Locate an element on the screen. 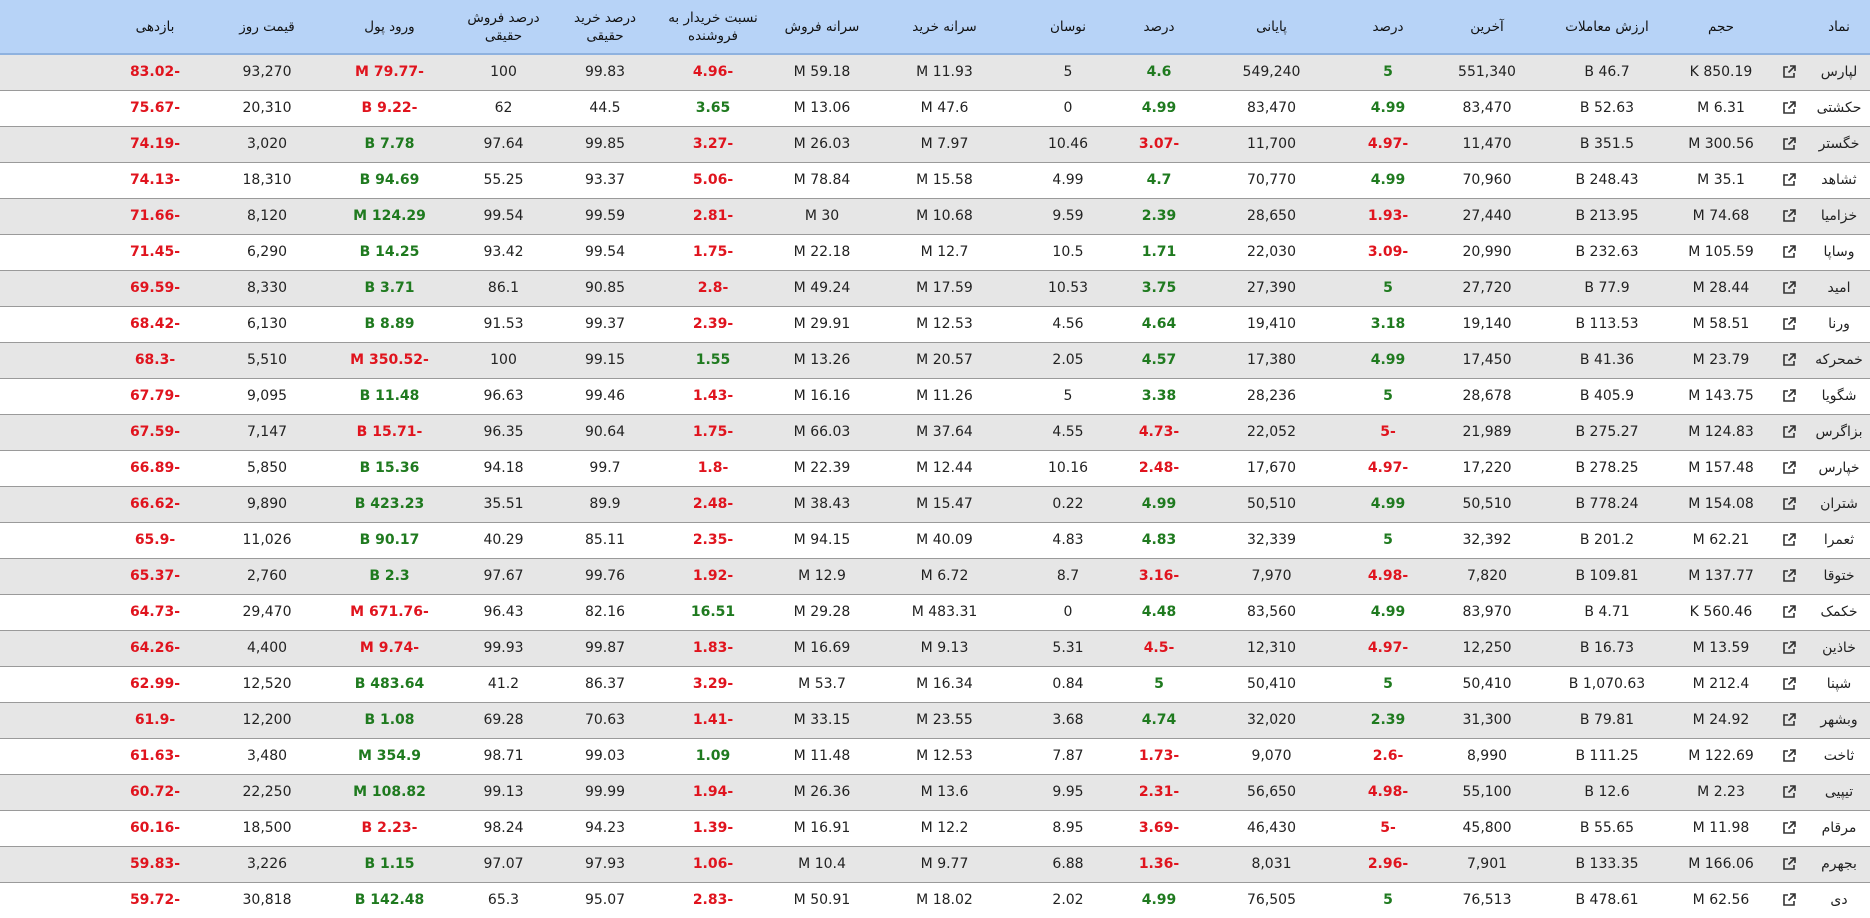 The height and width of the screenshot is (918, 1870). cell-symbol: ثشاهد is located at coordinates (1839, 179).